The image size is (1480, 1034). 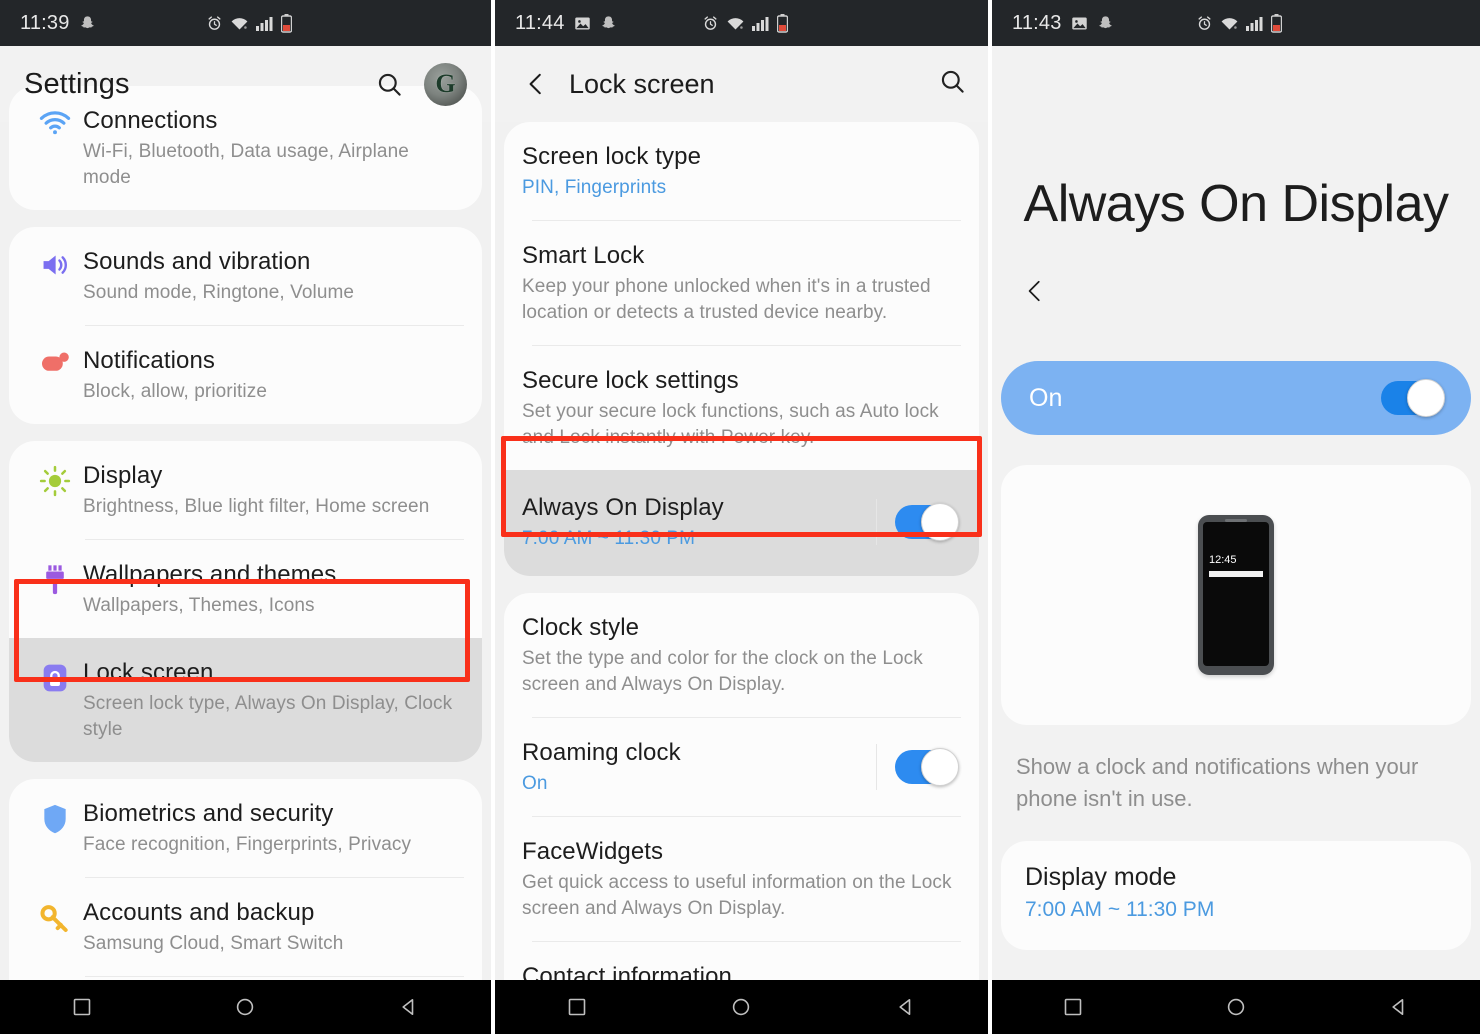 I want to click on status-bar-panel3: 11:43, so click(x=1236, y=23).